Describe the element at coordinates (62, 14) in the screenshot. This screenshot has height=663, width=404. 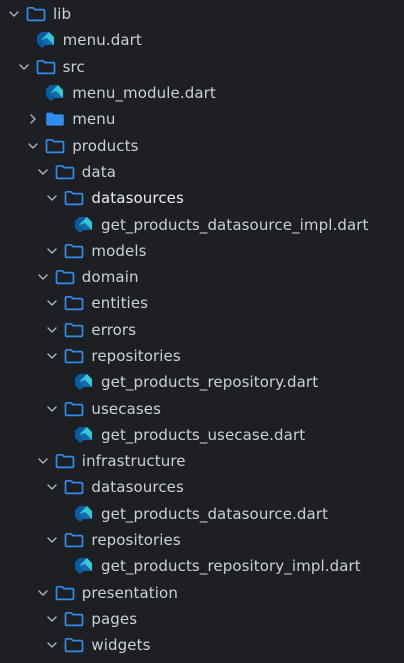
I see `tree-item-label: lib` at that location.